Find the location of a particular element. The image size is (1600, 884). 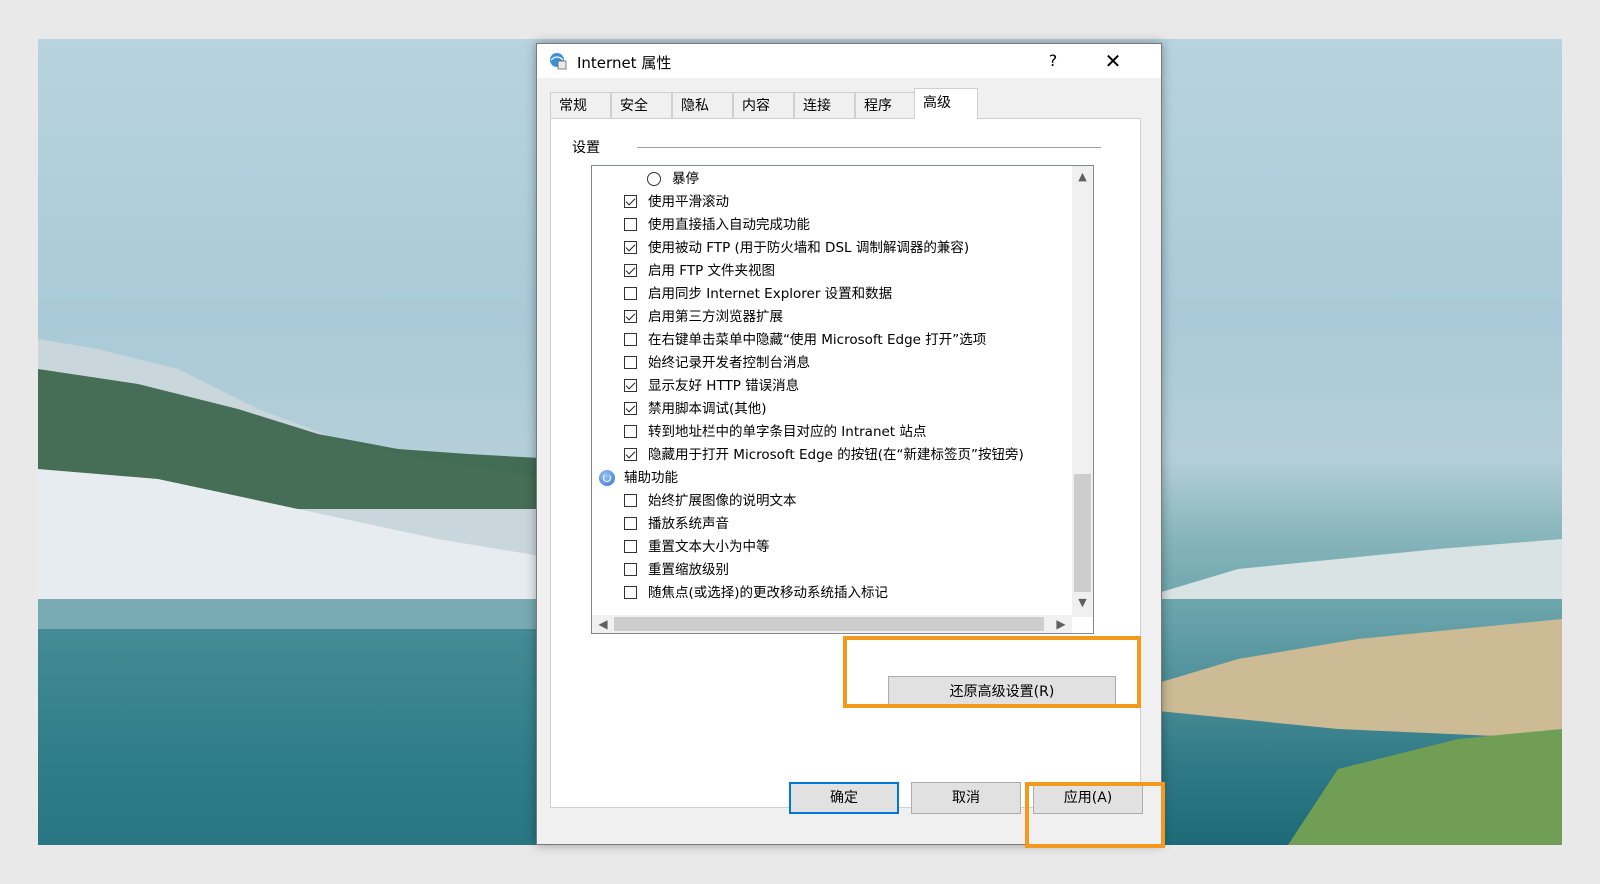

highlight-box-restore is located at coordinates (992, 672).